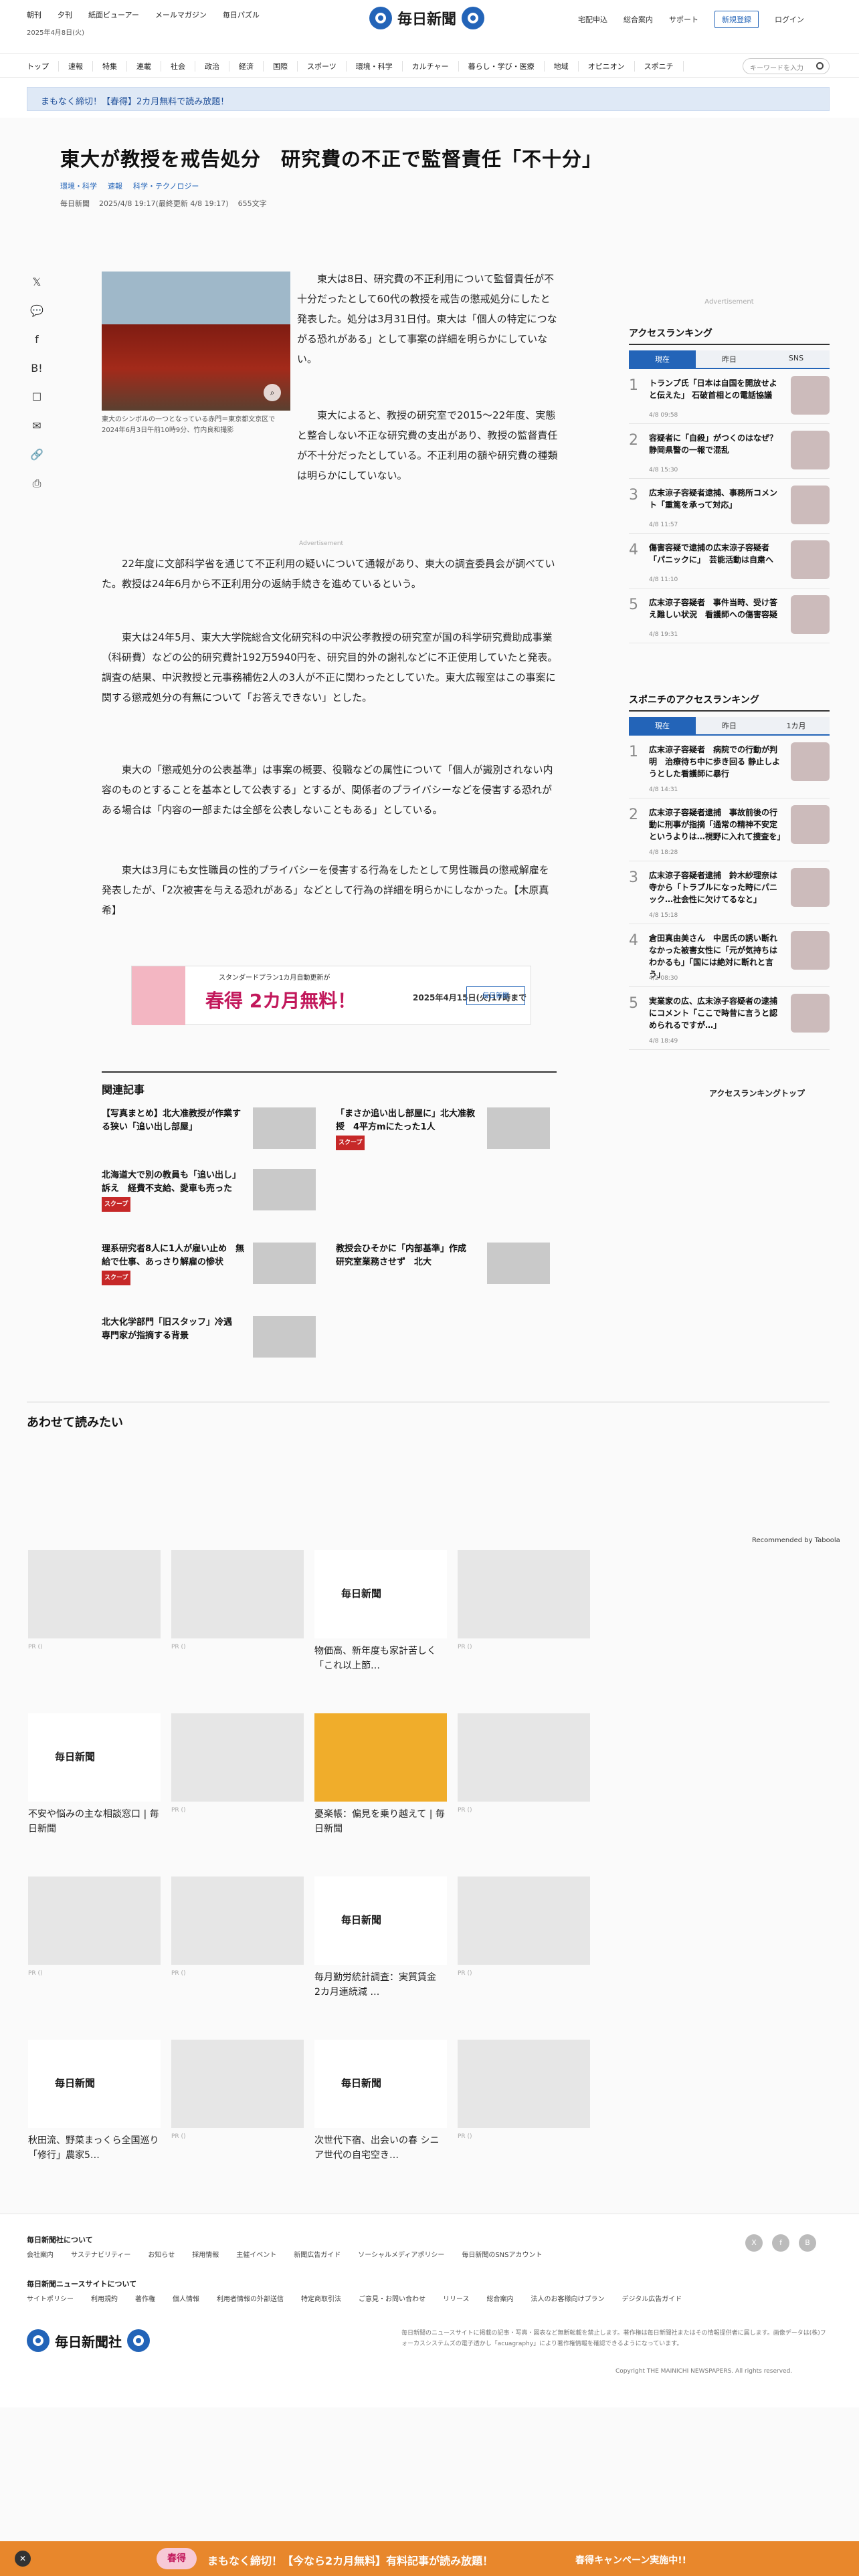 This screenshot has width=859, height=2576. What do you see at coordinates (350, 2560) in the screenshot?
I see `campaign-text: まもなく締切！【今なら2カ月無料】有料記事が読み放題！` at bounding box center [350, 2560].